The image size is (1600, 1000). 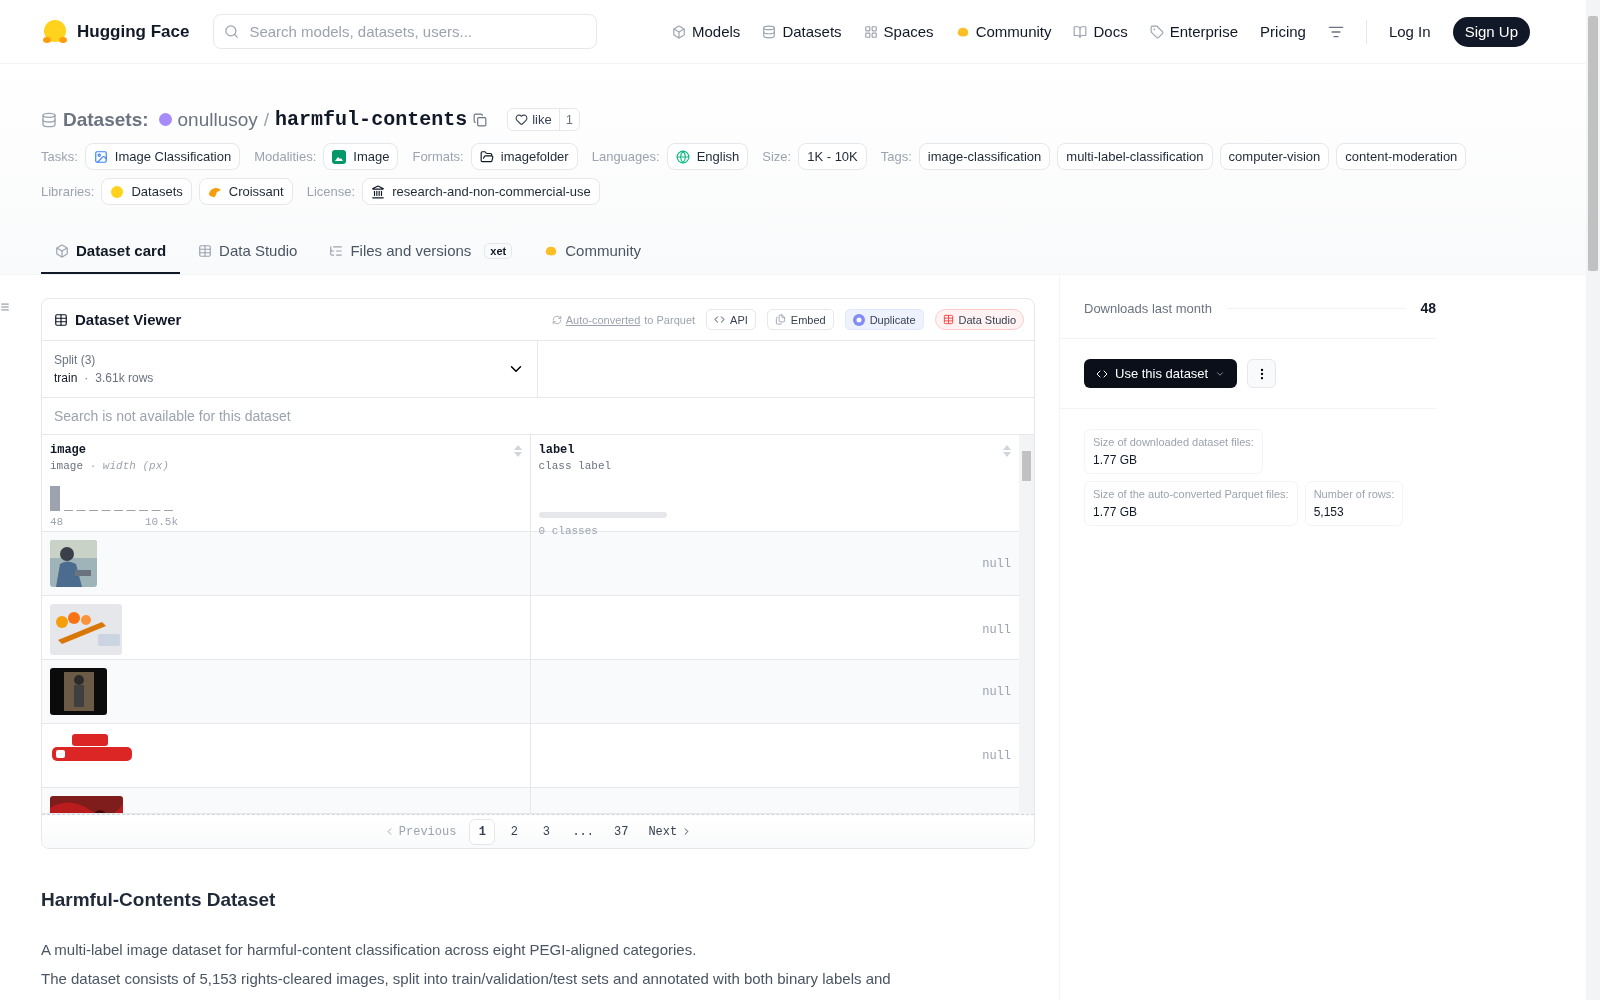 I want to click on duplicate-icon, so click(x=858, y=319).